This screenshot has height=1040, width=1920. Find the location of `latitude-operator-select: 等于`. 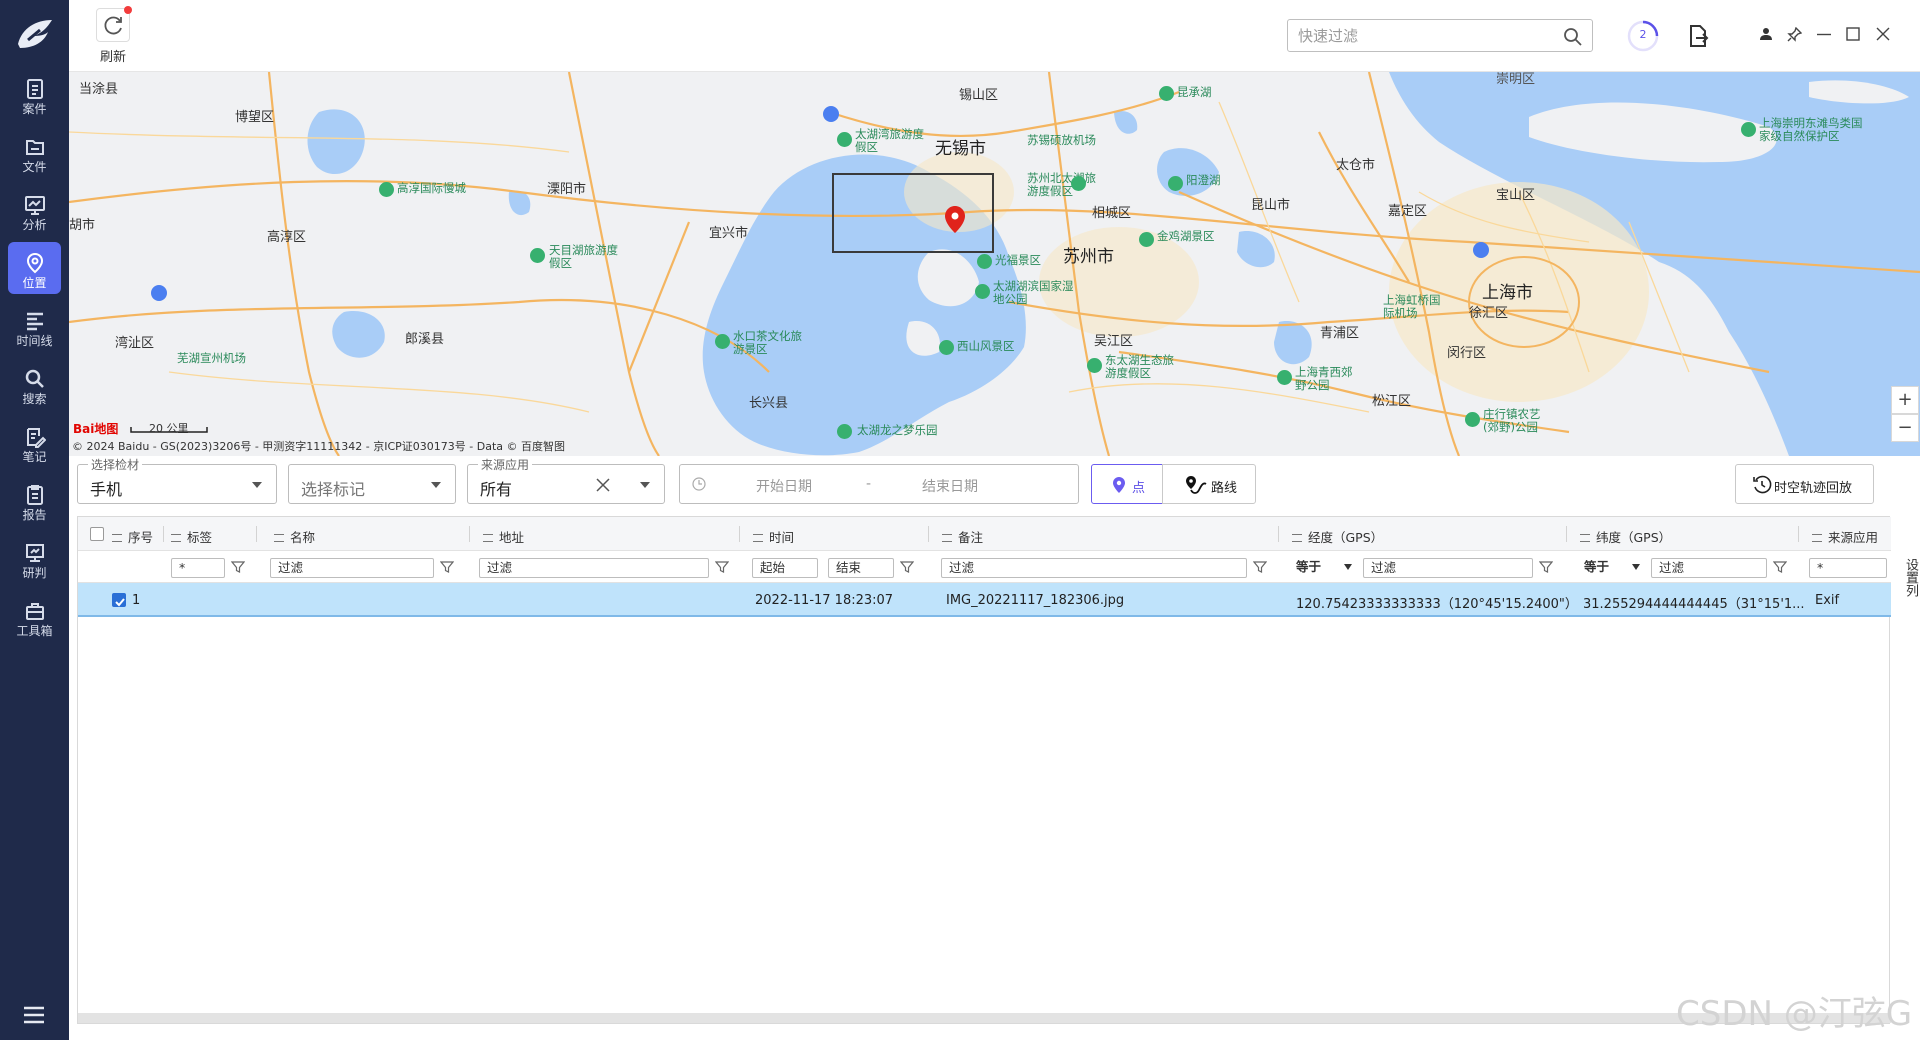

latitude-operator-select: 等于 is located at coordinates (1607, 568).